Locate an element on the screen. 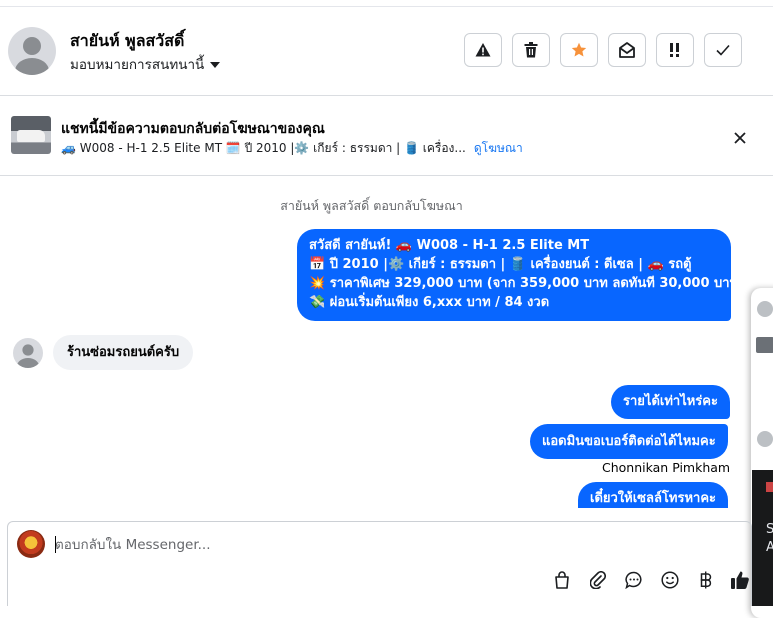 This screenshot has width=773, height=618. close-icon is located at coordinates (740, 138).